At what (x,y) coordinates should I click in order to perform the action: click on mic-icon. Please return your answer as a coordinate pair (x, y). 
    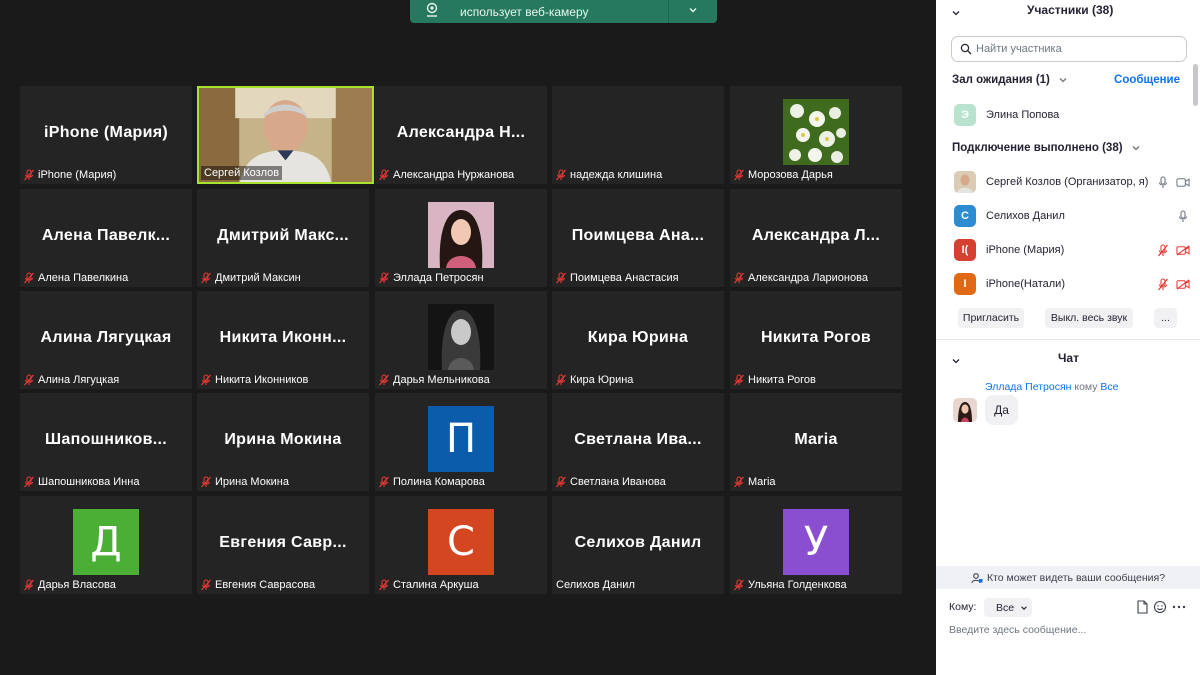
    Looking at the image, I should click on (1183, 215).